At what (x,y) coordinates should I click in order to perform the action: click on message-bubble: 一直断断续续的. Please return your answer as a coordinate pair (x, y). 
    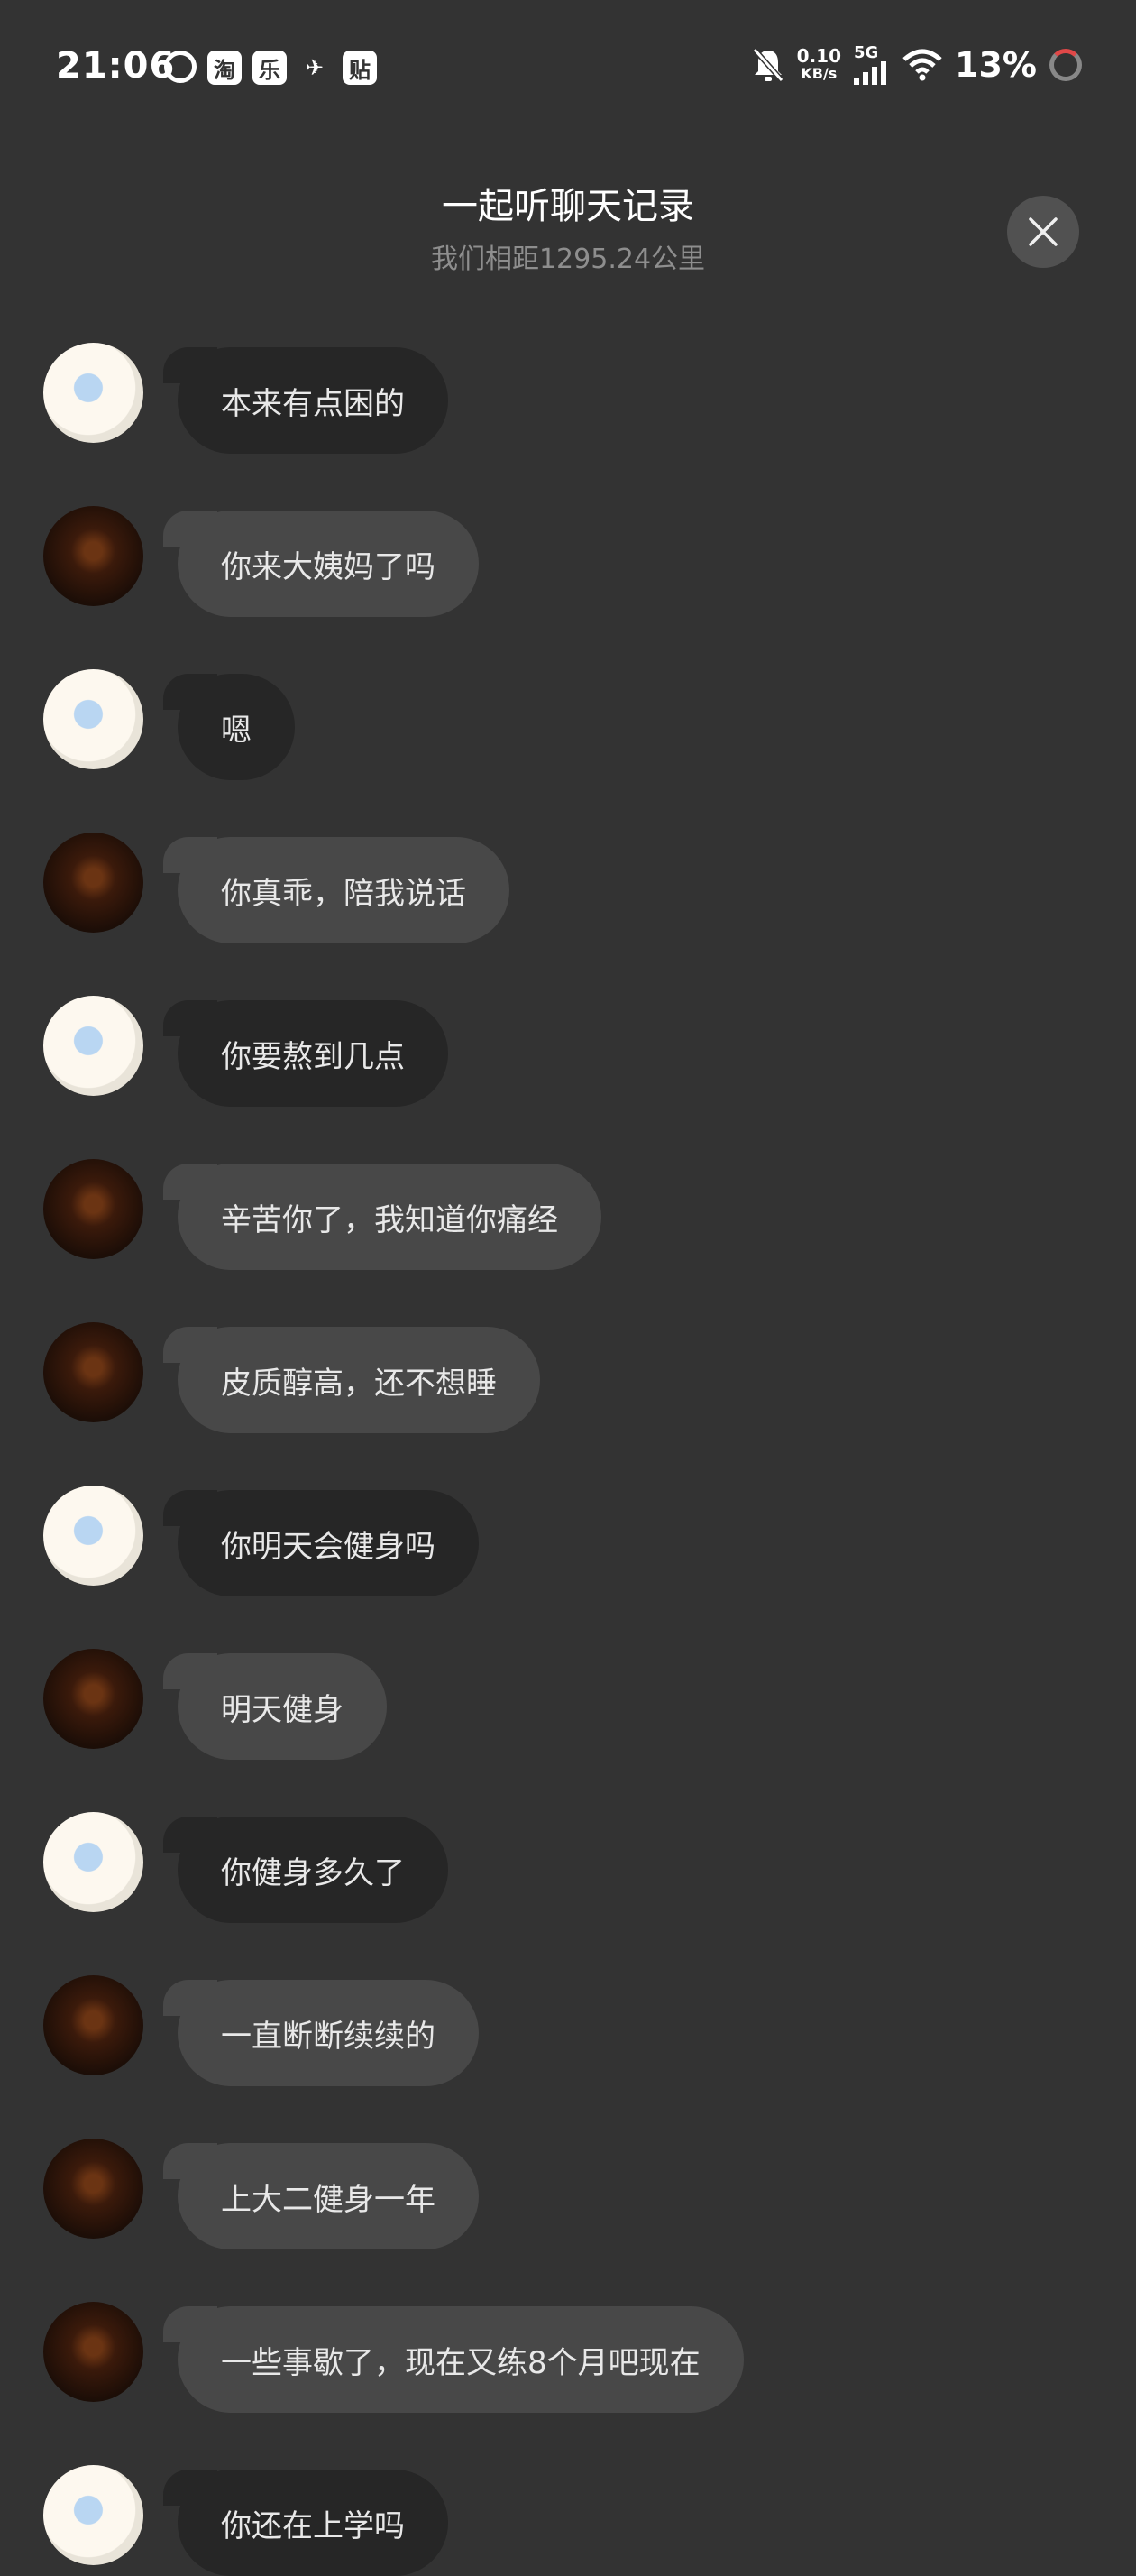
    Looking at the image, I should click on (321, 2033).